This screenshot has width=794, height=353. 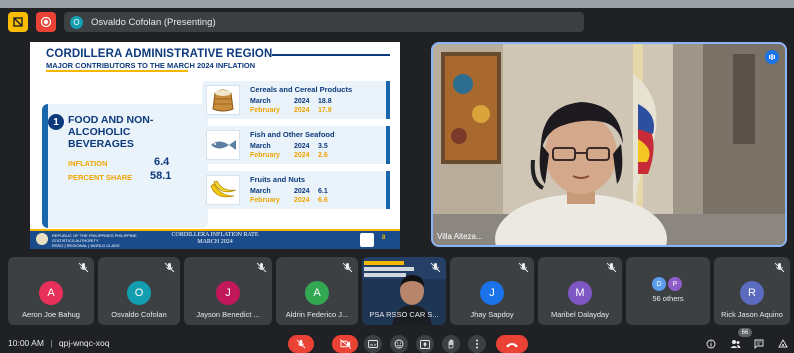 What do you see at coordinates (745, 332) in the screenshot?
I see `people-count-badge: 66` at bounding box center [745, 332].